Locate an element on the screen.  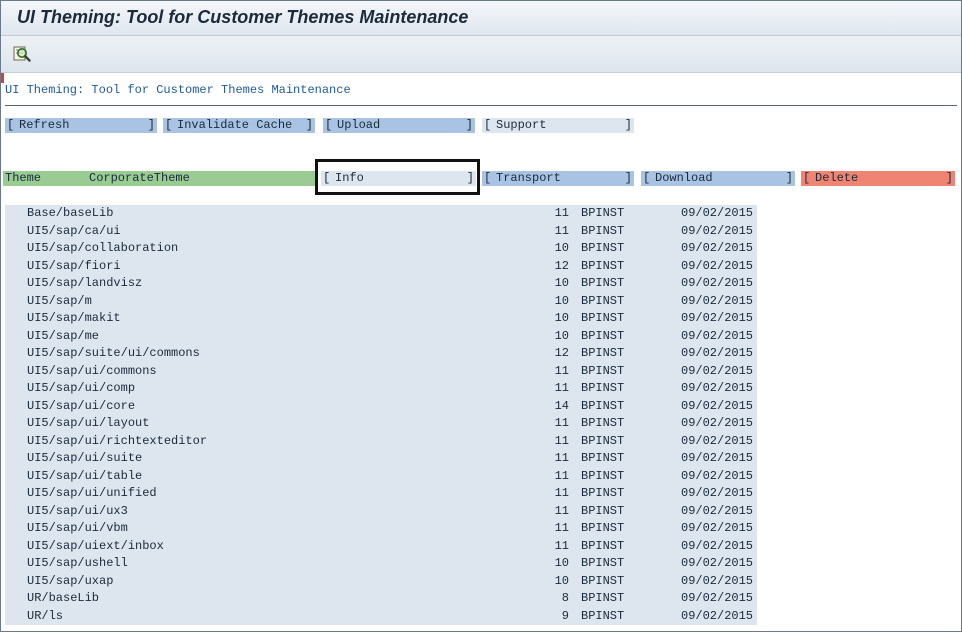
execute-search-icon is located at coordinates (22, 54).